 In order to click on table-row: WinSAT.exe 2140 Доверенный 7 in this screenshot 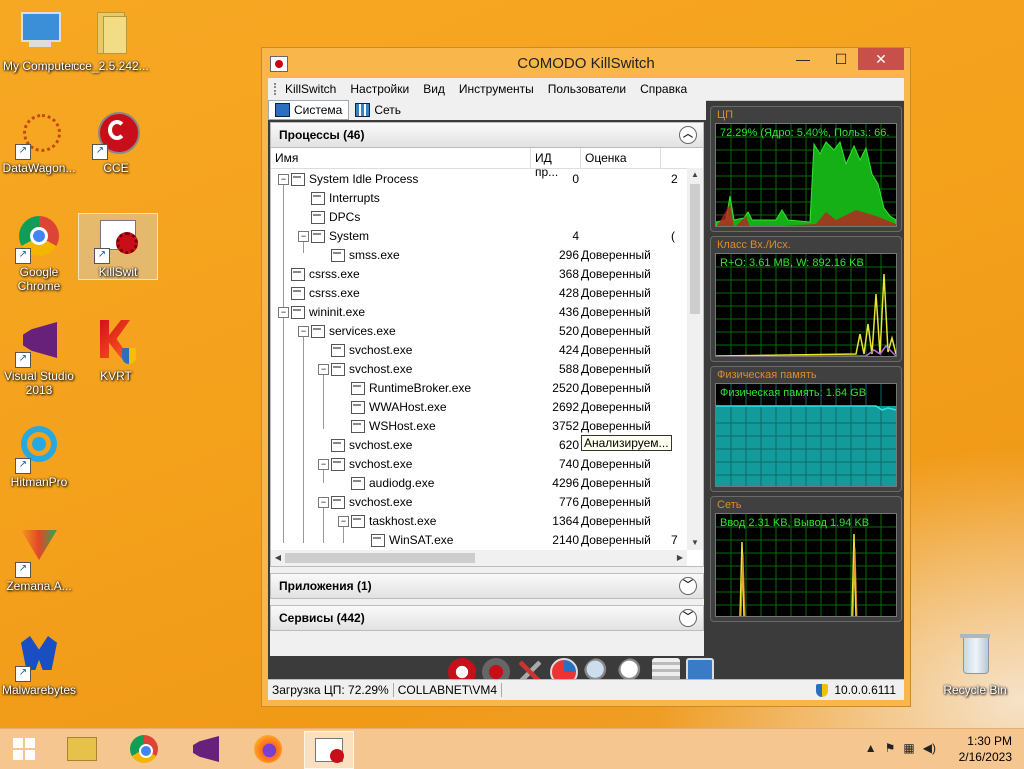, I will do `click(479, 539)`.